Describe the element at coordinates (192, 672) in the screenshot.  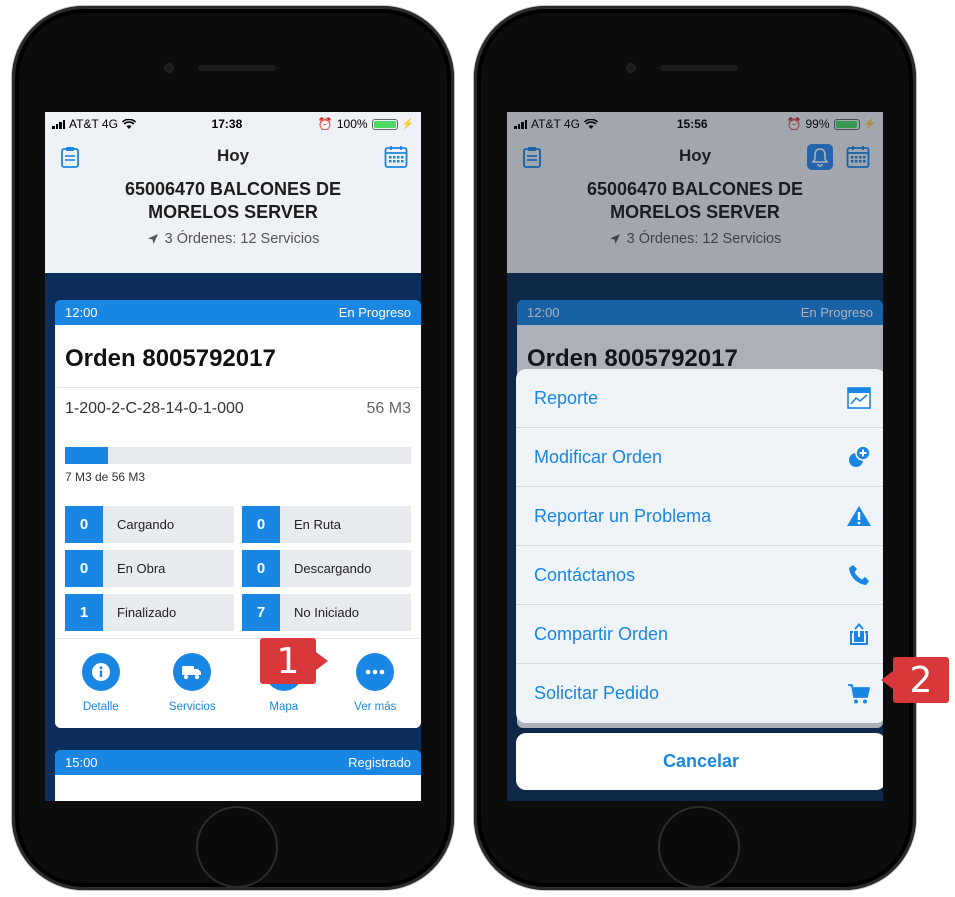
I see `truck-icon` at that location.